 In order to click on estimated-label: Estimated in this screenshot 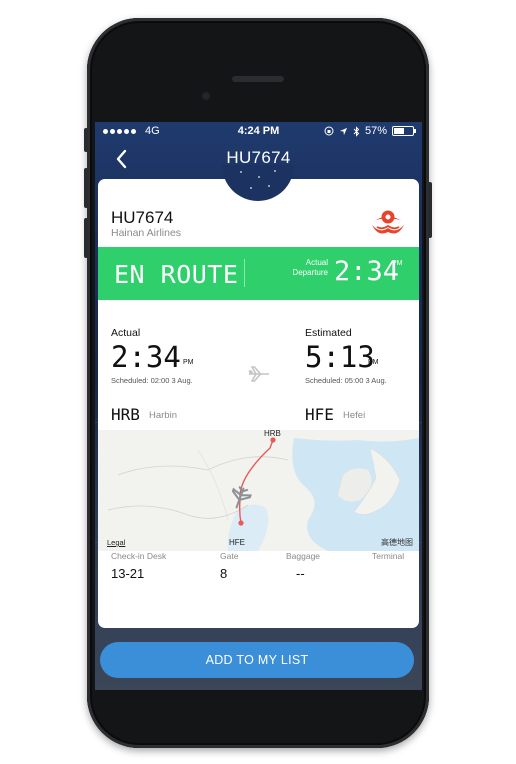, I will do `click(328, 333)`.